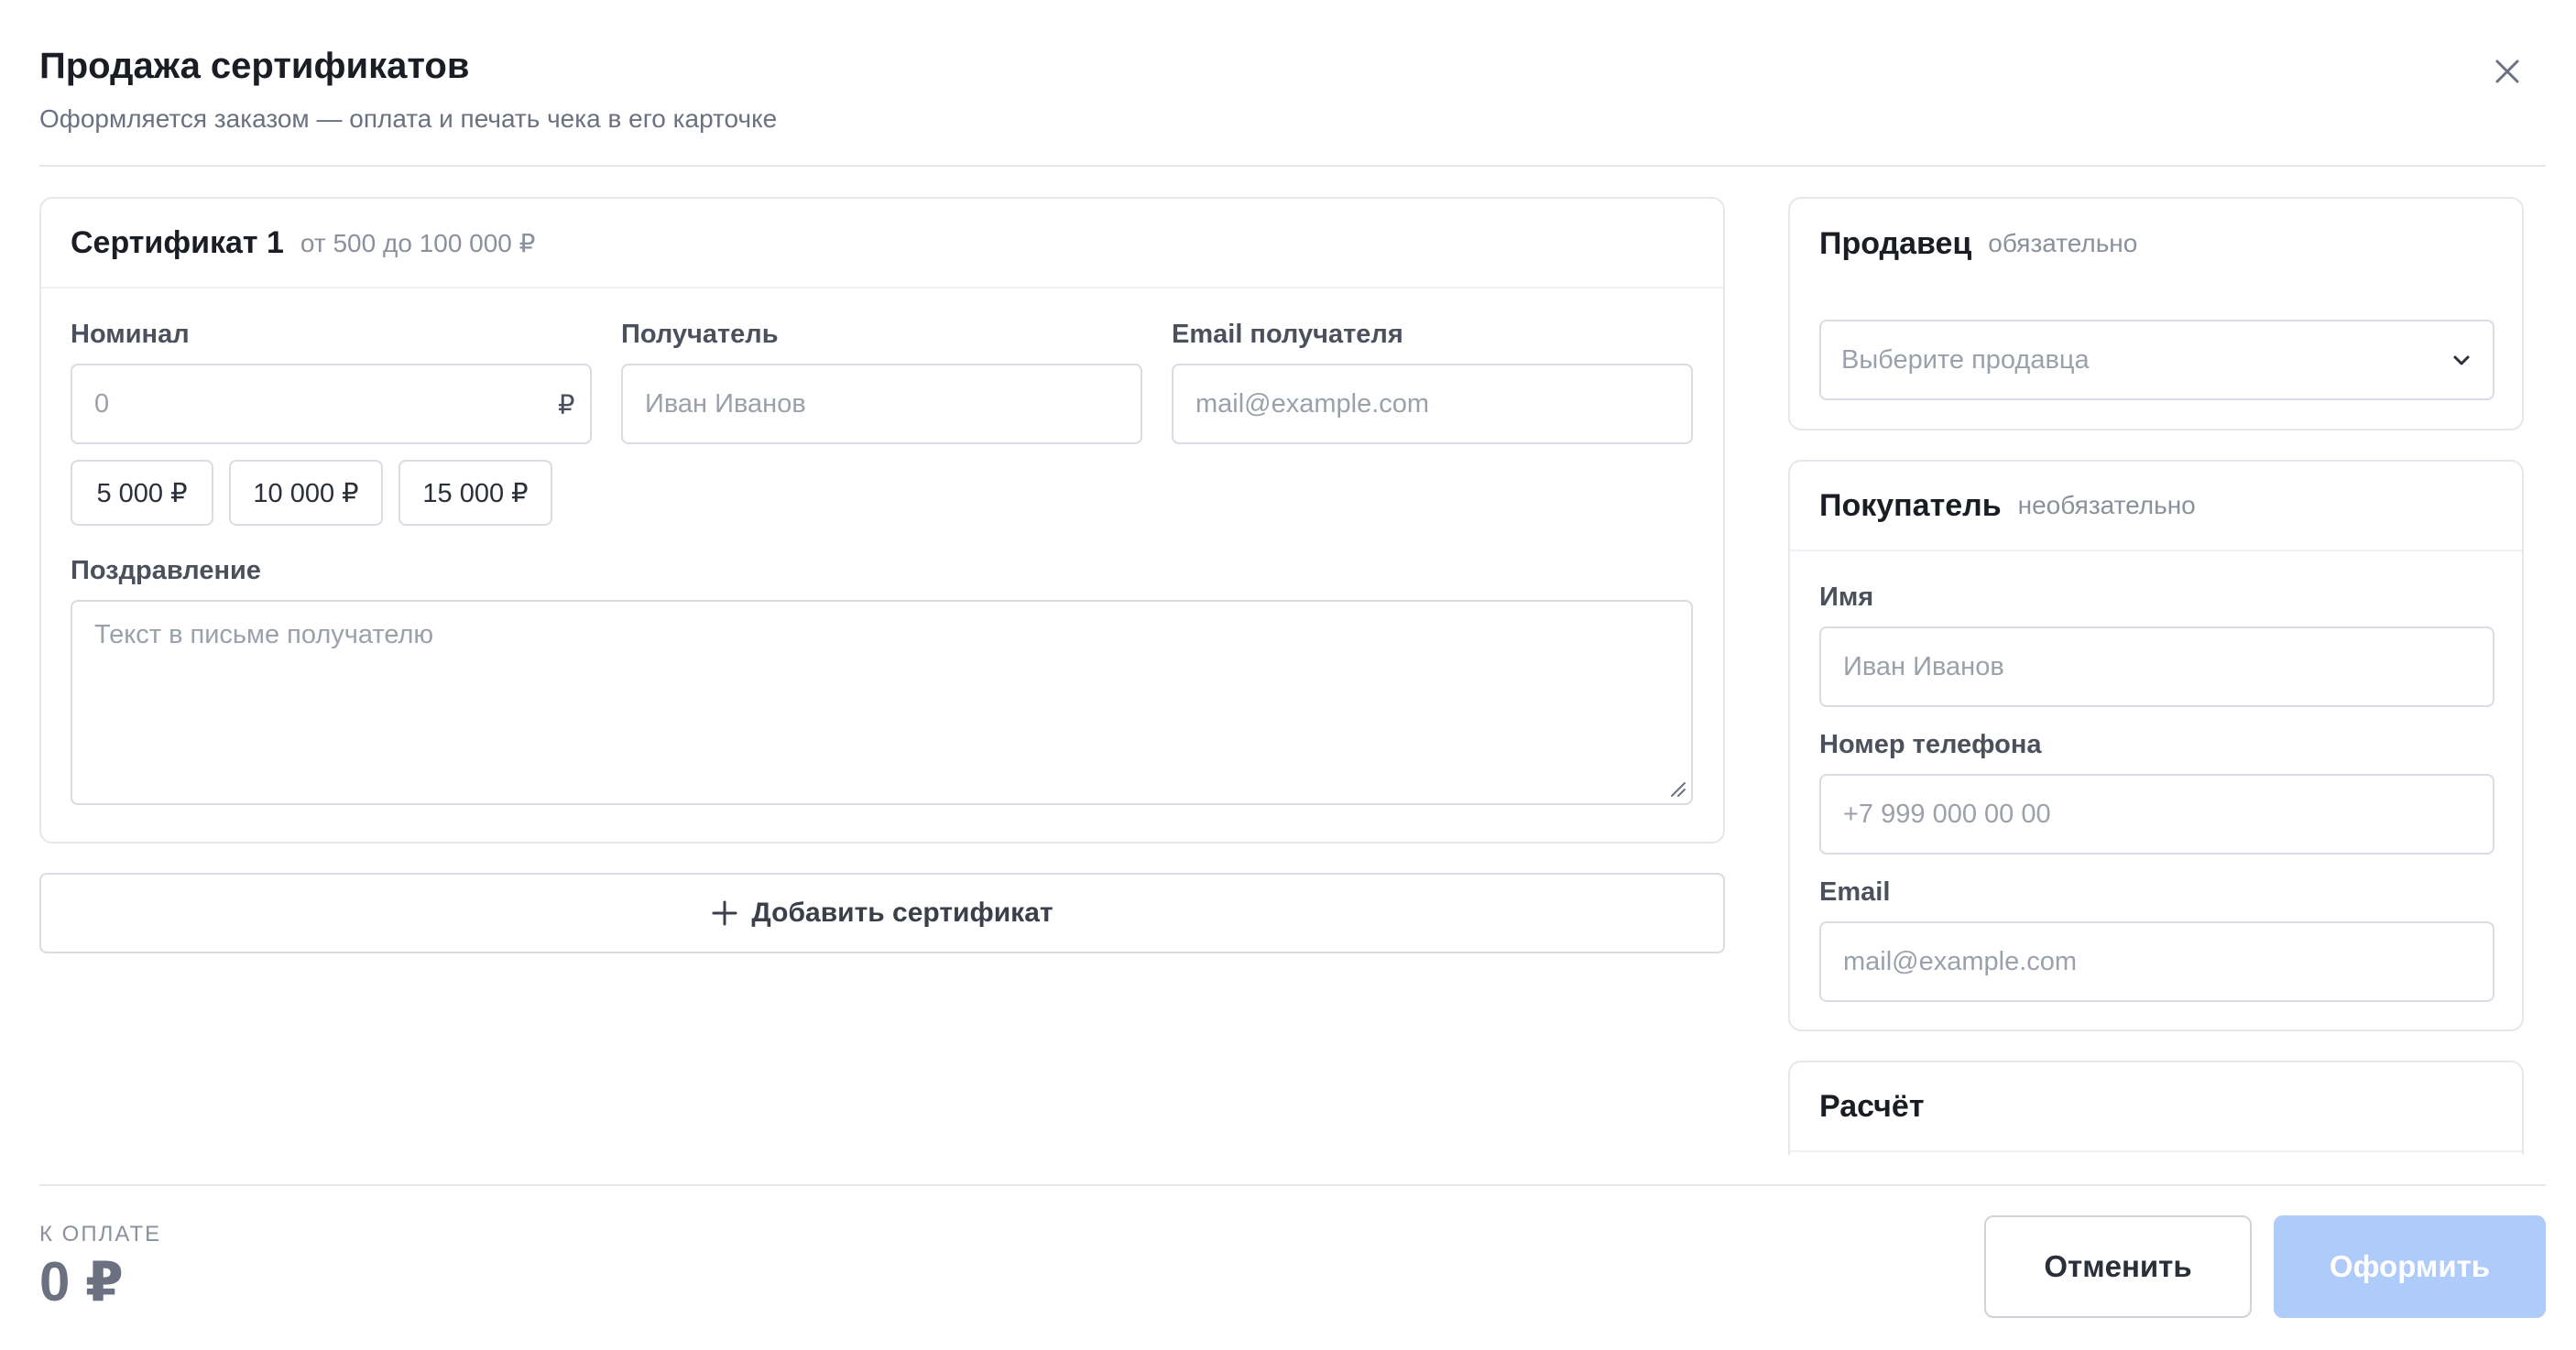 The width and height of the screenshot is (2576, 1350). Describe the element at coordinates (2157, 360) in the screenshot. I see `seller-select: Выберите продавца` at that location.